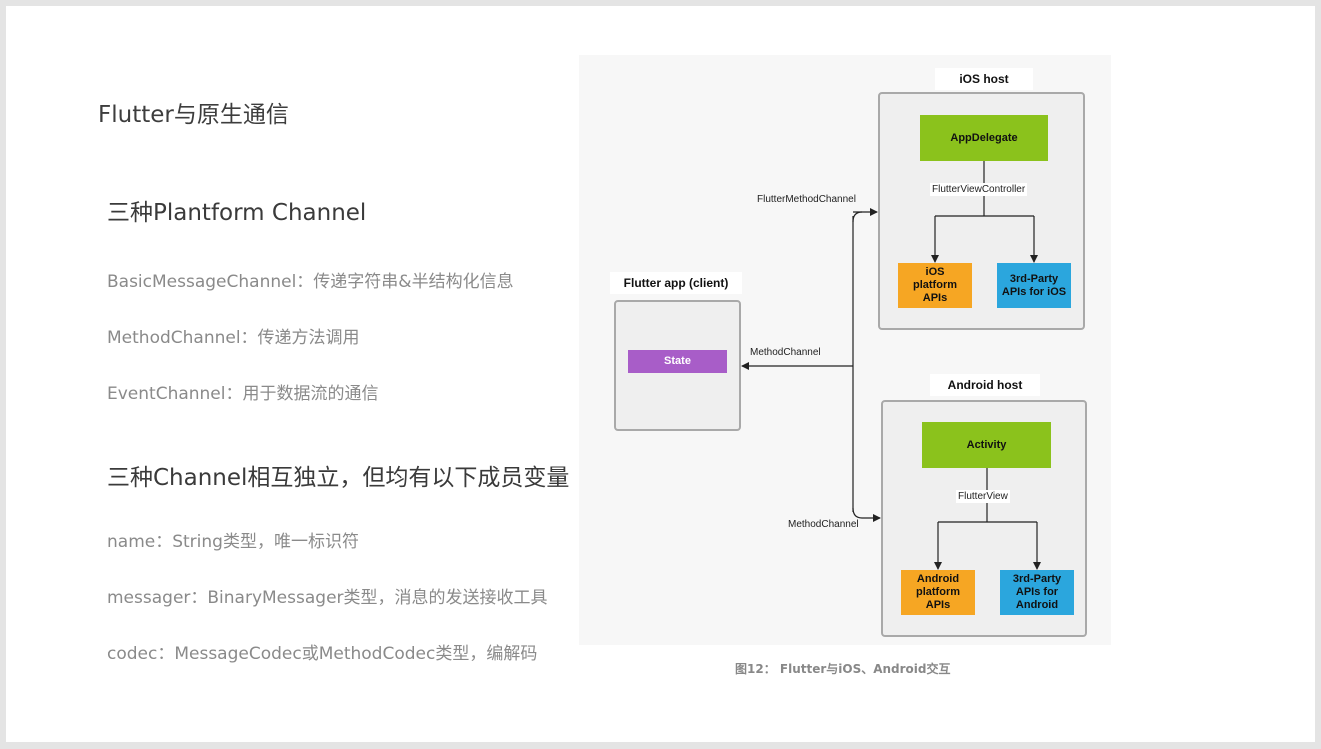  I want to click on figure-caption: 图12： Flutter与iOS、Android交互, so click(843, 669).